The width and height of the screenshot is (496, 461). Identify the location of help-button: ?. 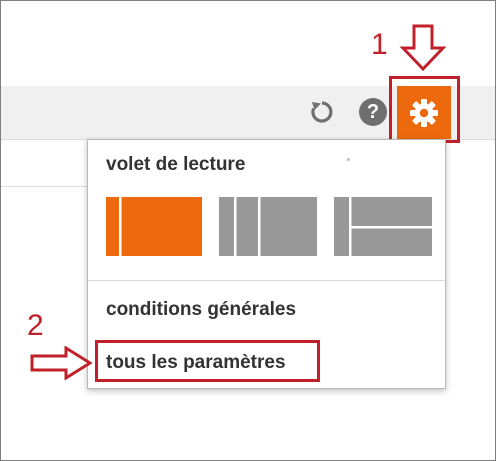
(373, 112).